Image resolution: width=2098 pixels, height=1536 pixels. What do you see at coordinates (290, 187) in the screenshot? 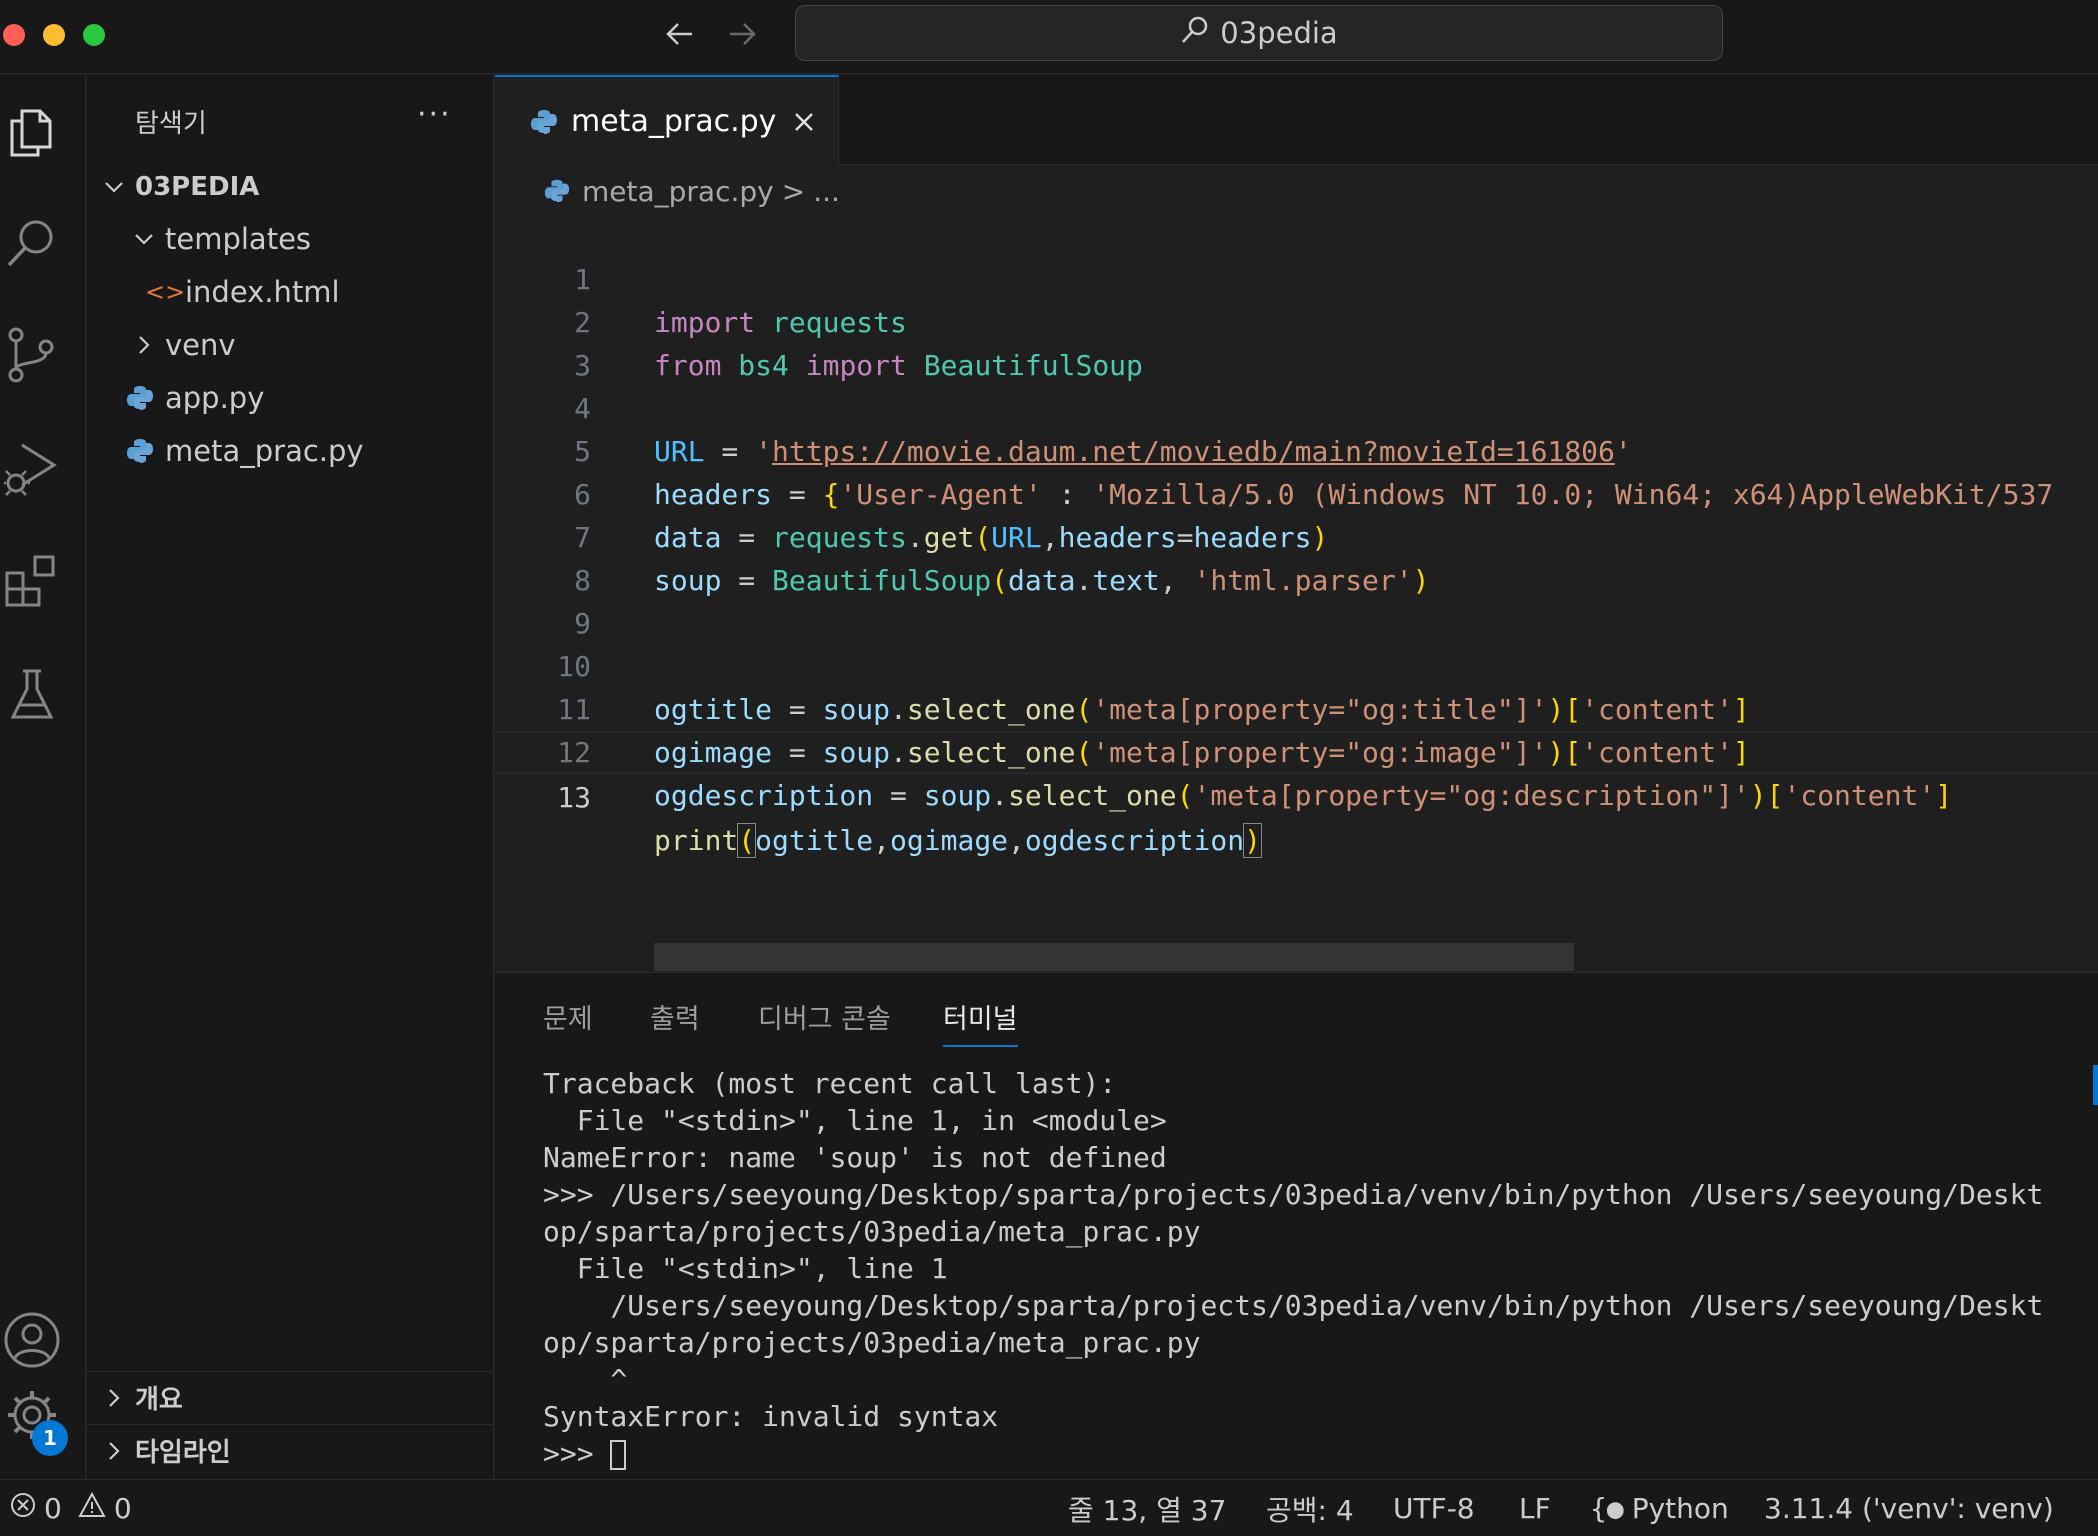
I see `workspace-root: 03PEDIA` at bounding box center [290, 187].